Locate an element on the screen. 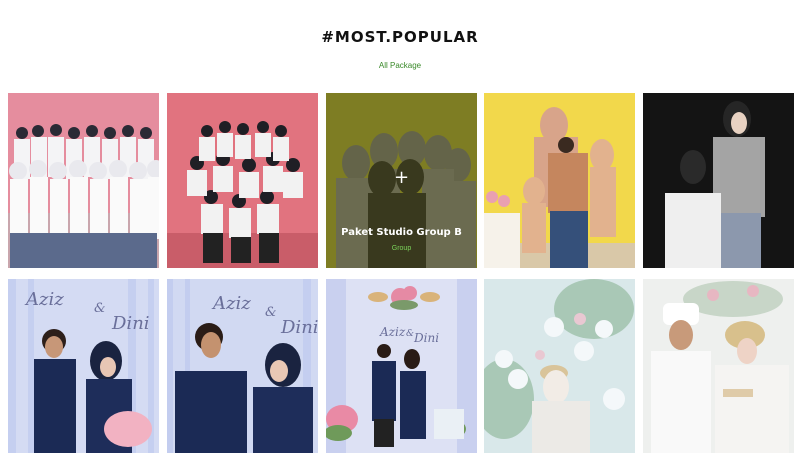 Image resolution: width=800 pixels, height=463 pixels. filter-all-package: All Package is located at coordinates (400, 65).